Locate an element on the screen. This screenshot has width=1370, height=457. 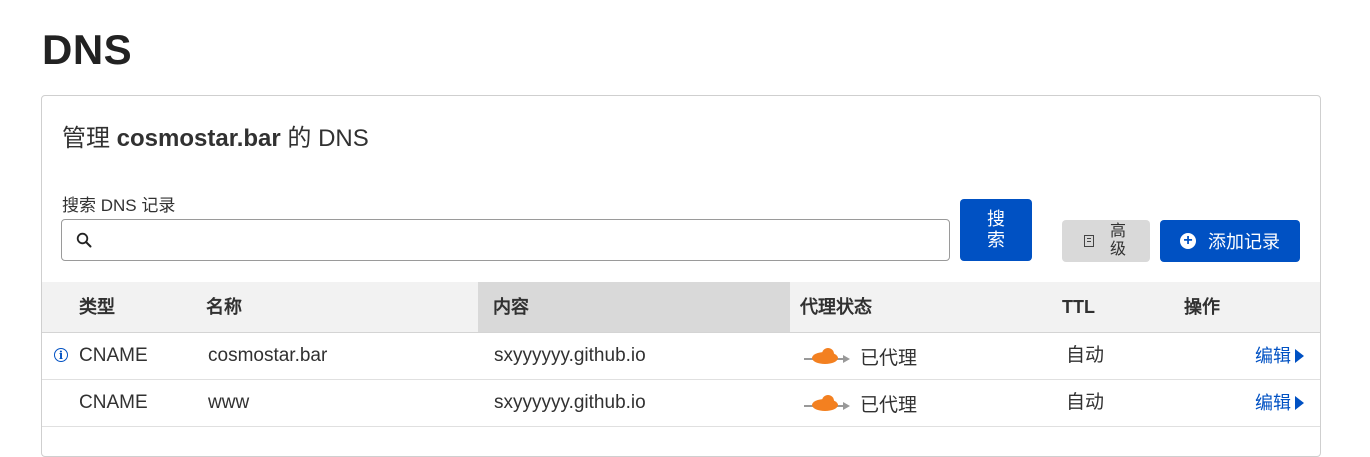
plus-circle-icon: + is located at coordinates (1188, 241).